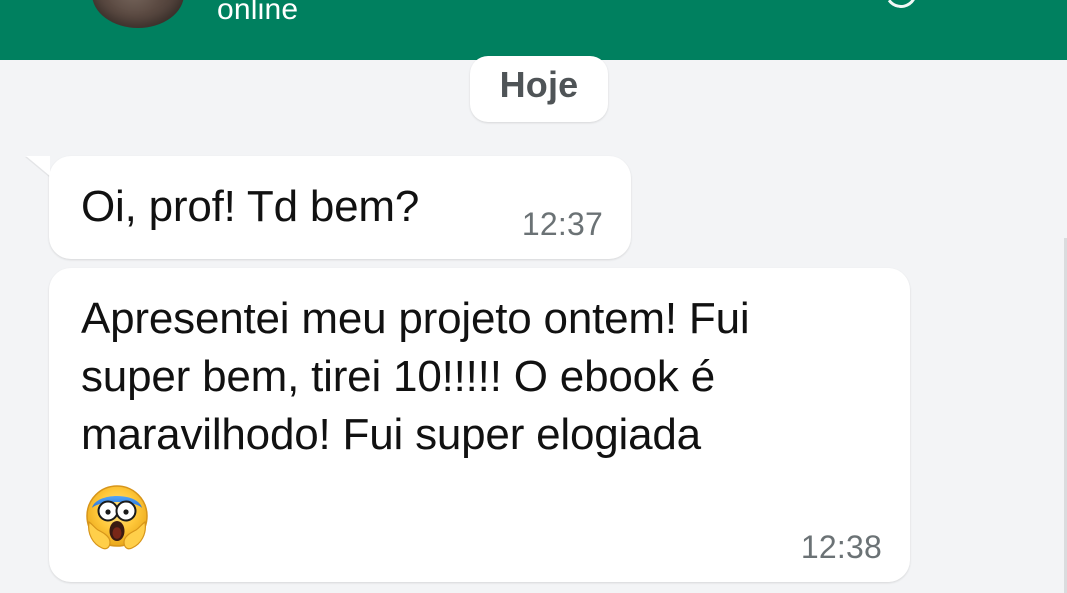 This screenshot has width=1067, height=593. I want to click on contact-avatar, so click(138, 14).